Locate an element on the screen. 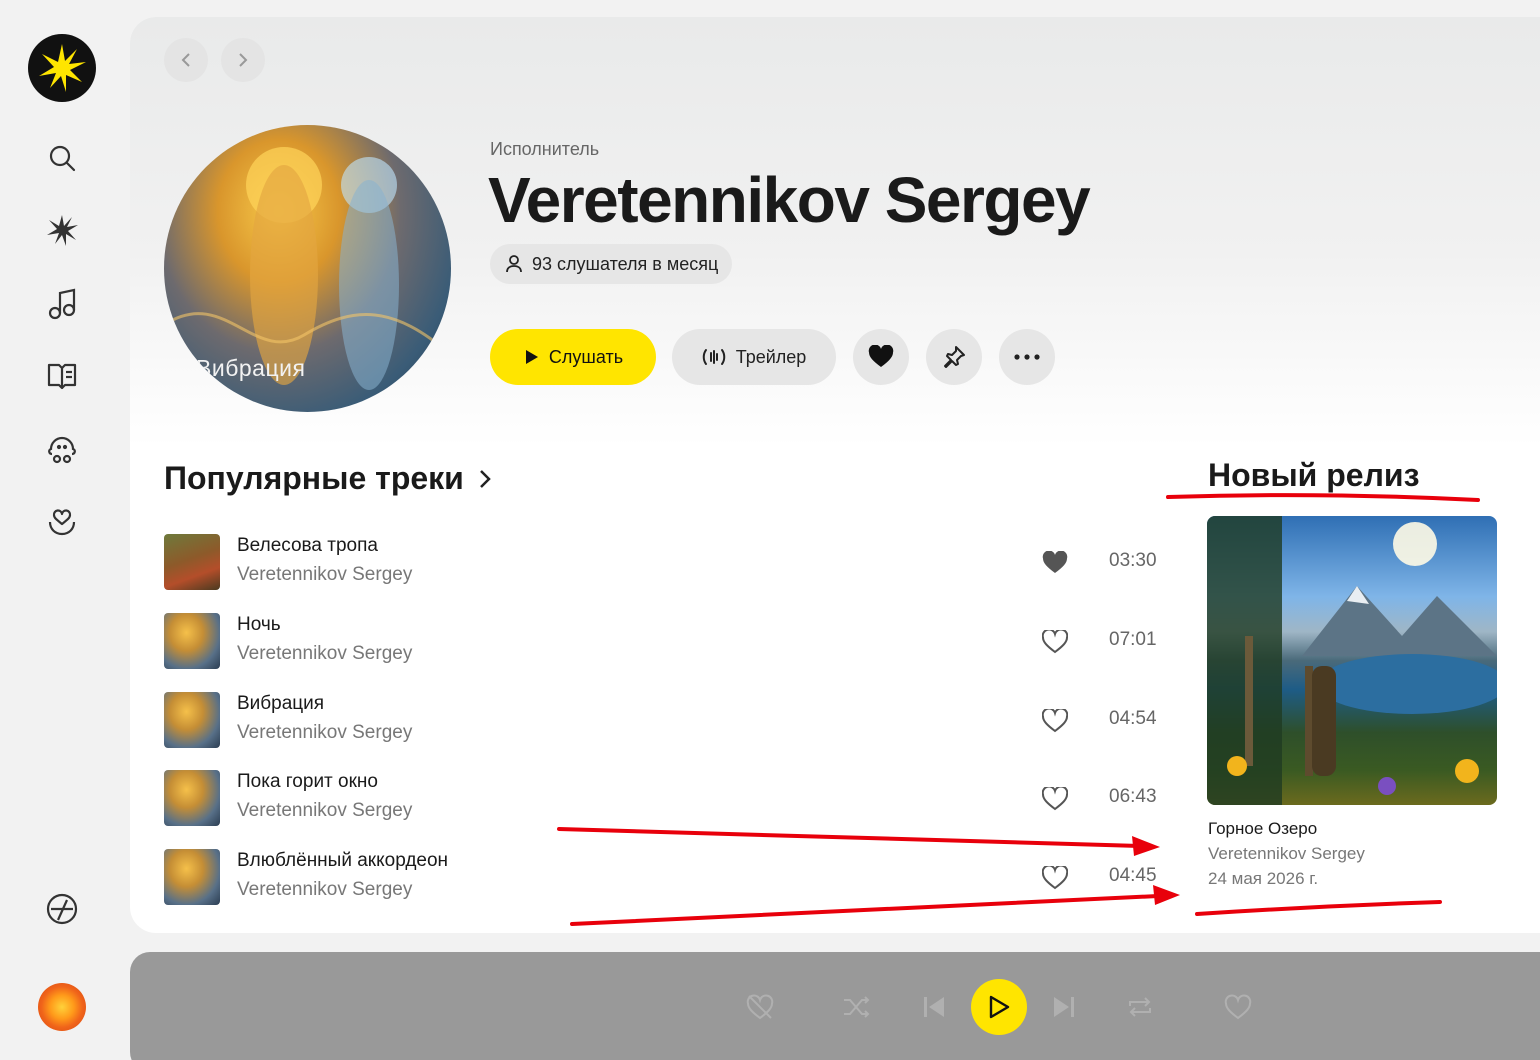  cover-caption: Вибрация is located at coordinates (251, 368).